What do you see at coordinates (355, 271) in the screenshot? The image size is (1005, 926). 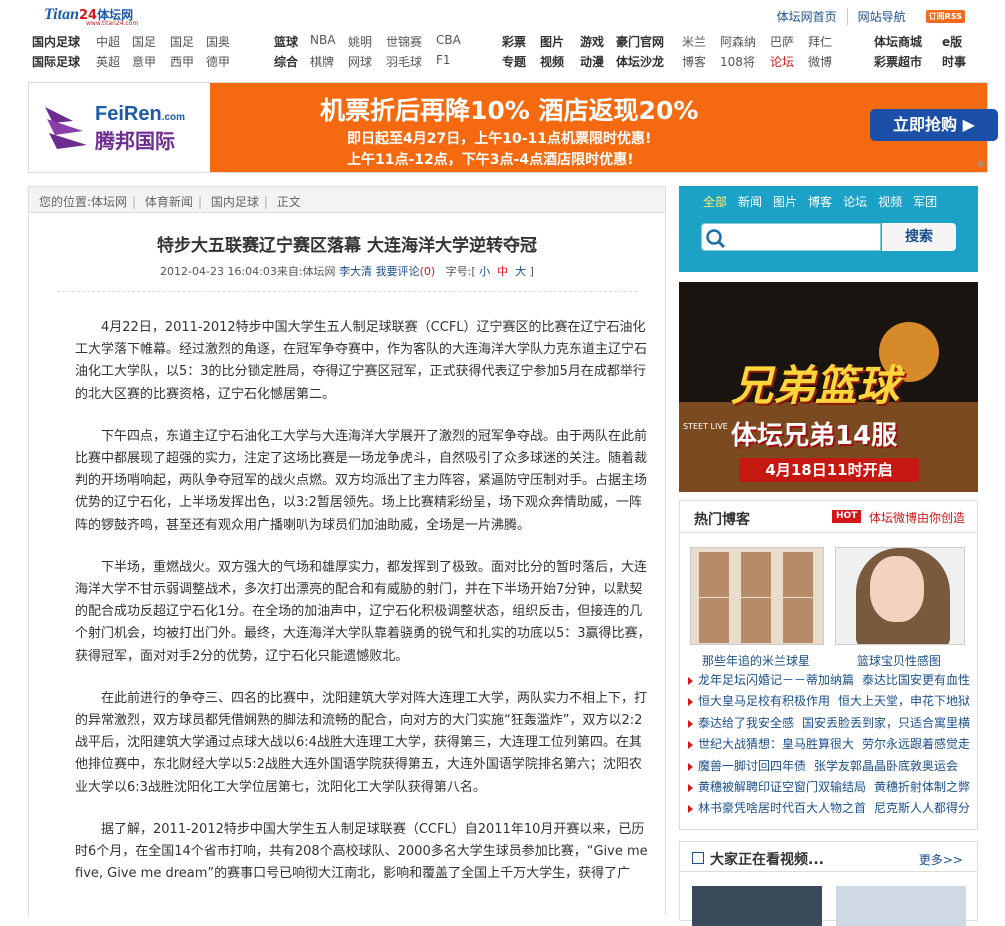 I see `article-author: 李大清` at bounding box center [355, 271].